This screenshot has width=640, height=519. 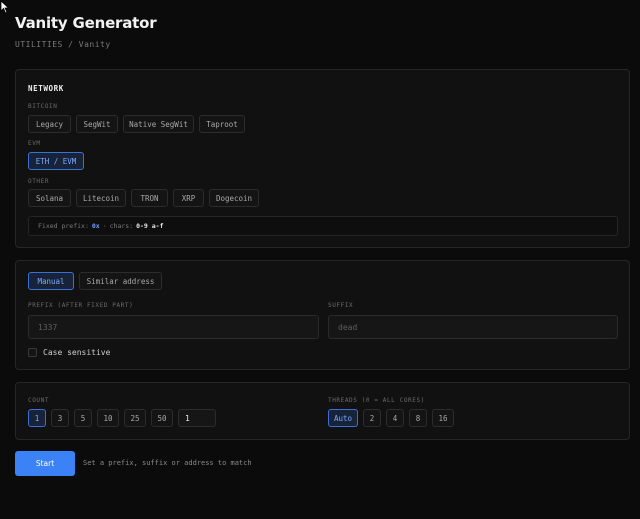 I want to click on chars-value: 0-9 a-f, so click(x=150, y=226).